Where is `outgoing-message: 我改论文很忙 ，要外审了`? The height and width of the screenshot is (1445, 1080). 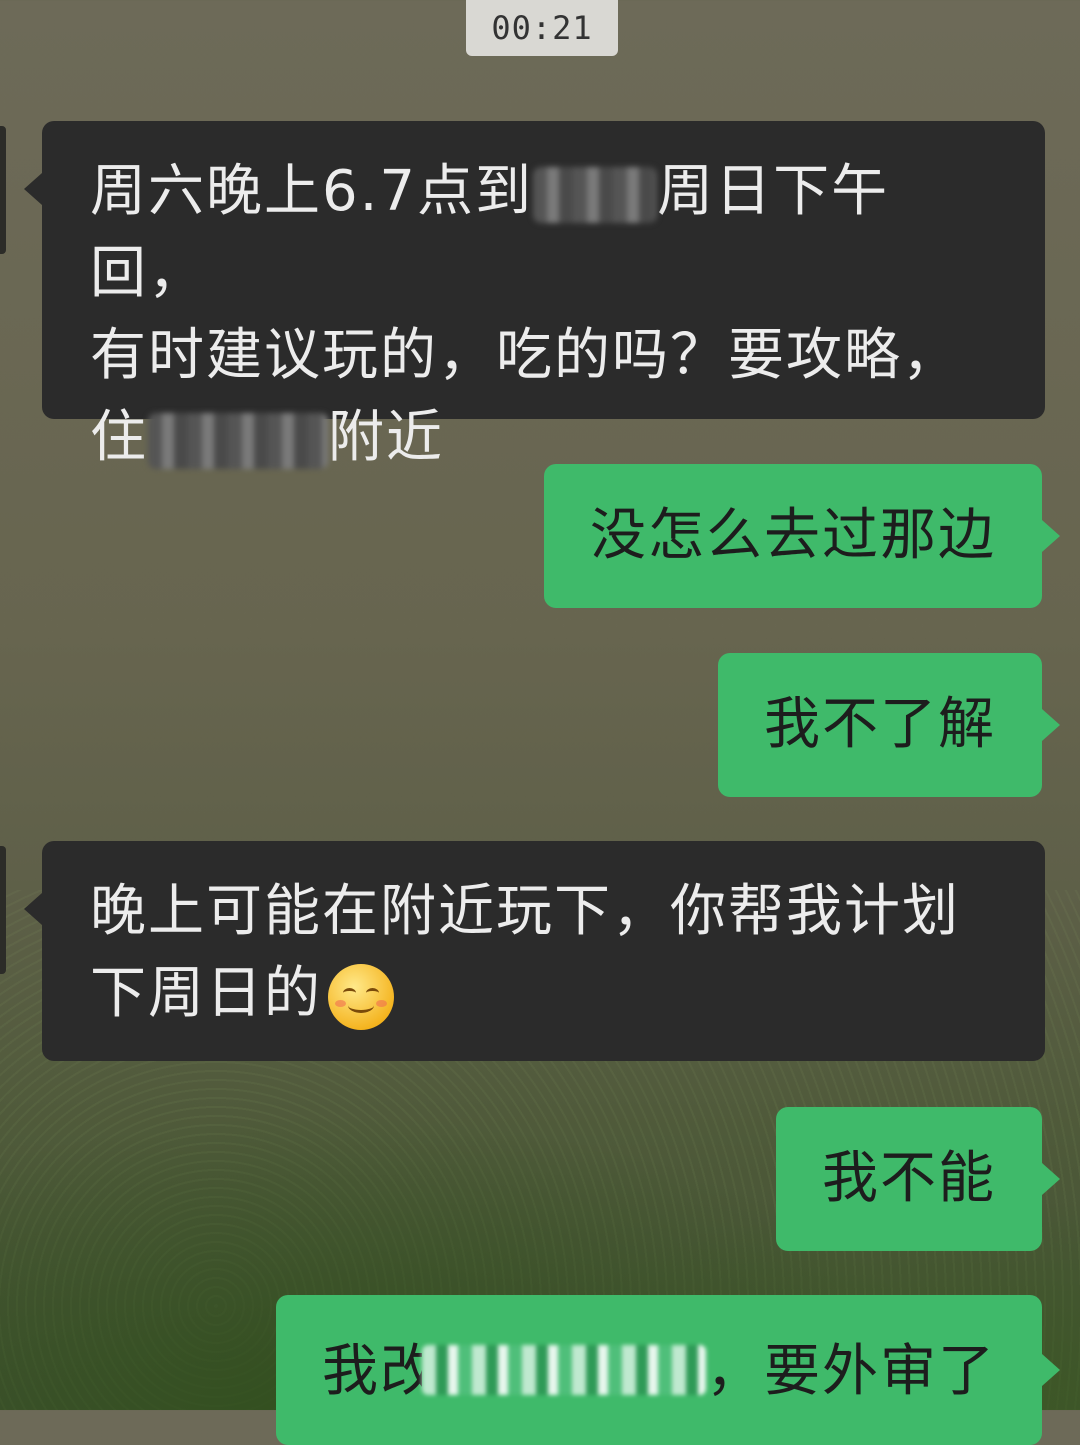
outgoing-message: 我改论文很忙 ，要外审了 is located at coordinates (668, 1370).